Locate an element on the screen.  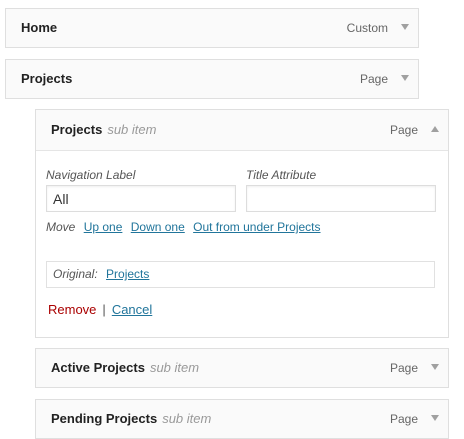
menu-item-pending-projects: Pending Projects sub item Page is located at coordinates (242, 419).